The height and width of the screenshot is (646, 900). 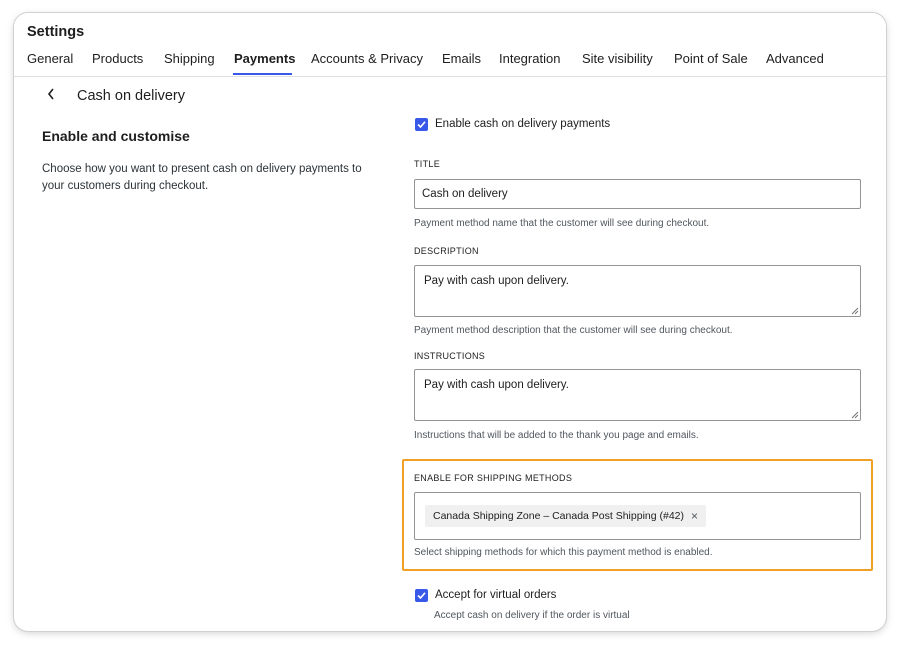 What do you see at coordinates (446, 251) in the screenshot?
I see `description-field-label: DESCRIPTION` at bounding box center [446, 251].